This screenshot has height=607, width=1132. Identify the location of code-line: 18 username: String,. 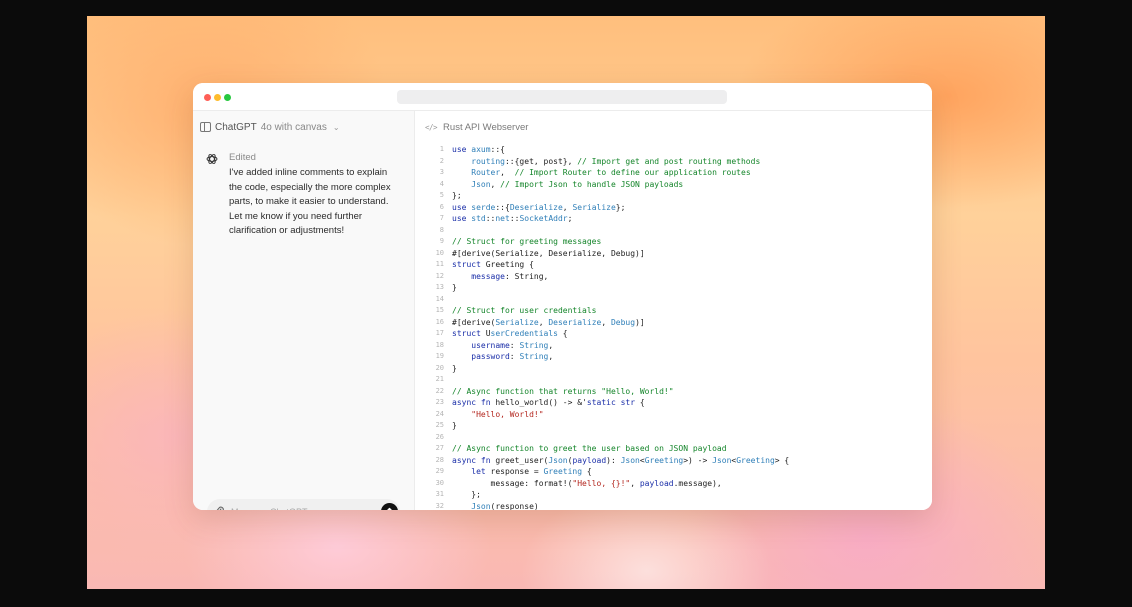
(677, 346).